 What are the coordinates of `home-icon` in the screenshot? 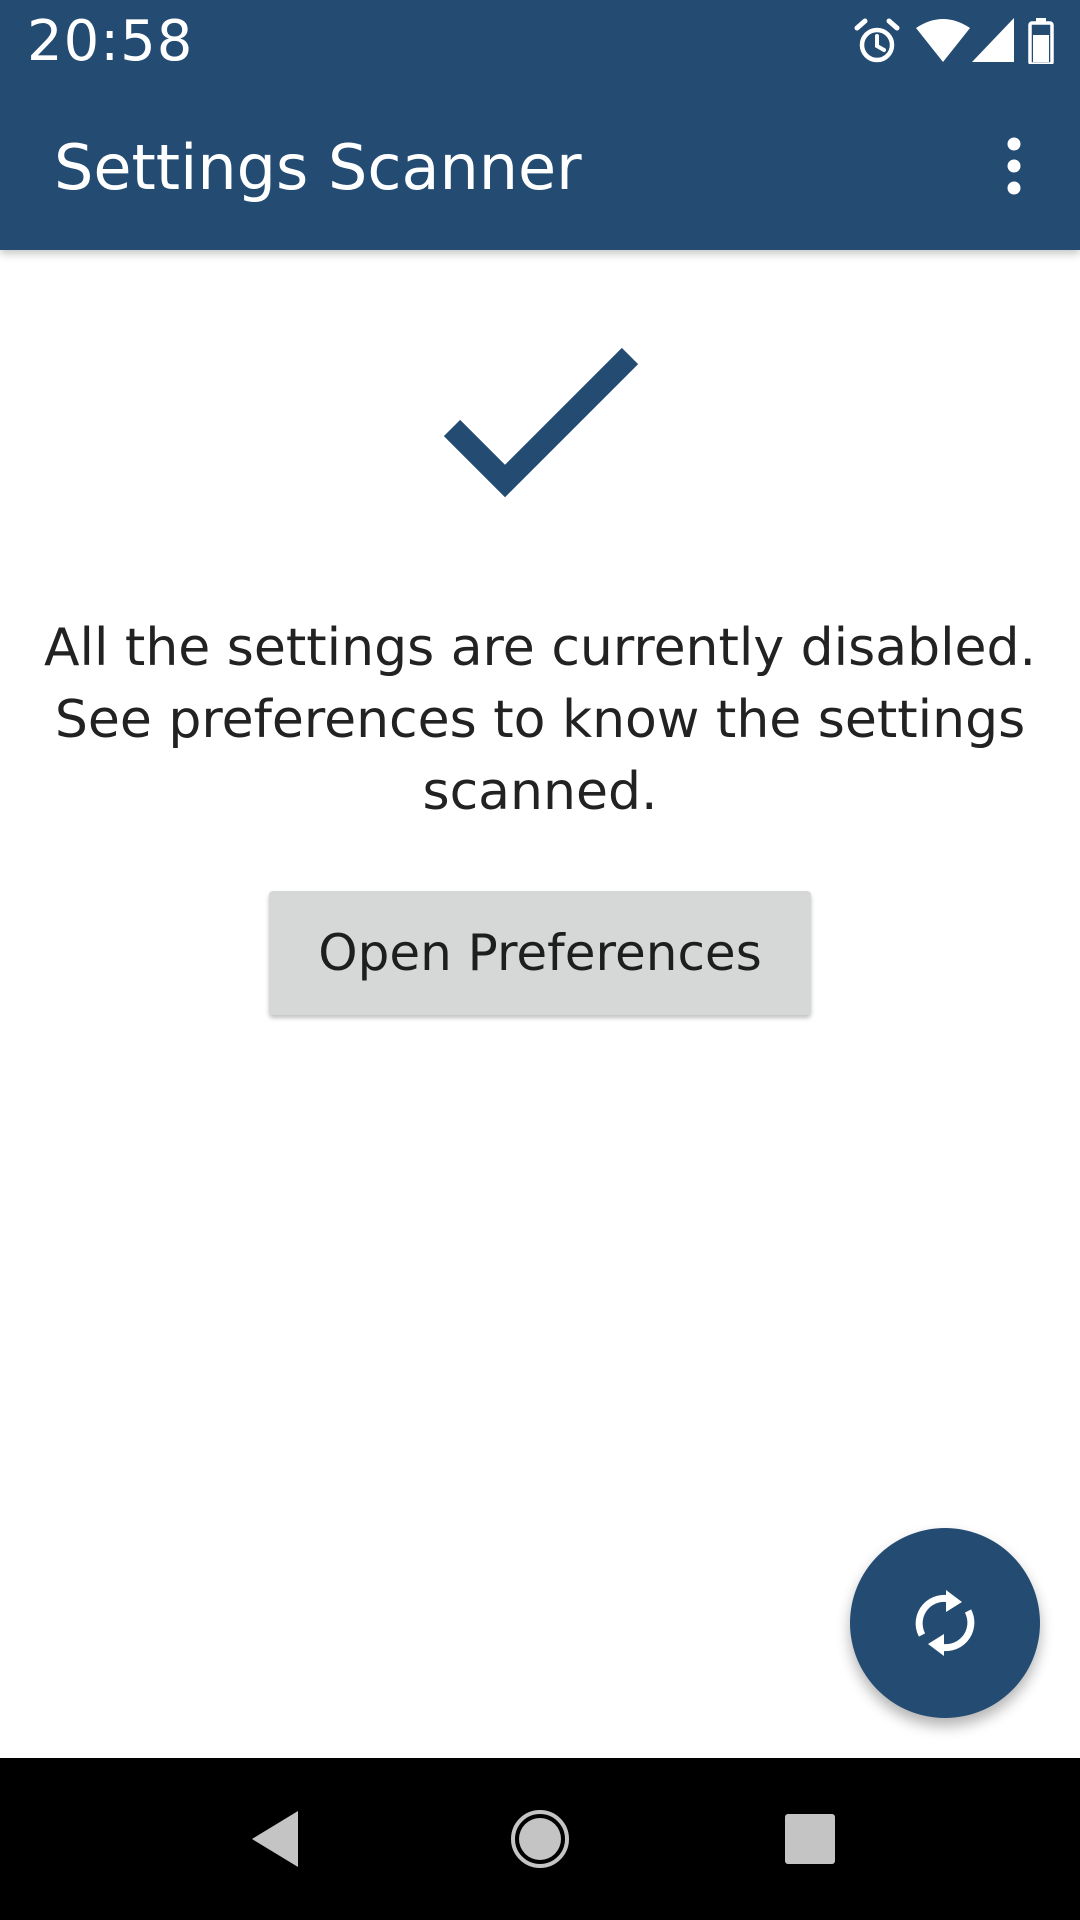 It's located at (540, 1839).